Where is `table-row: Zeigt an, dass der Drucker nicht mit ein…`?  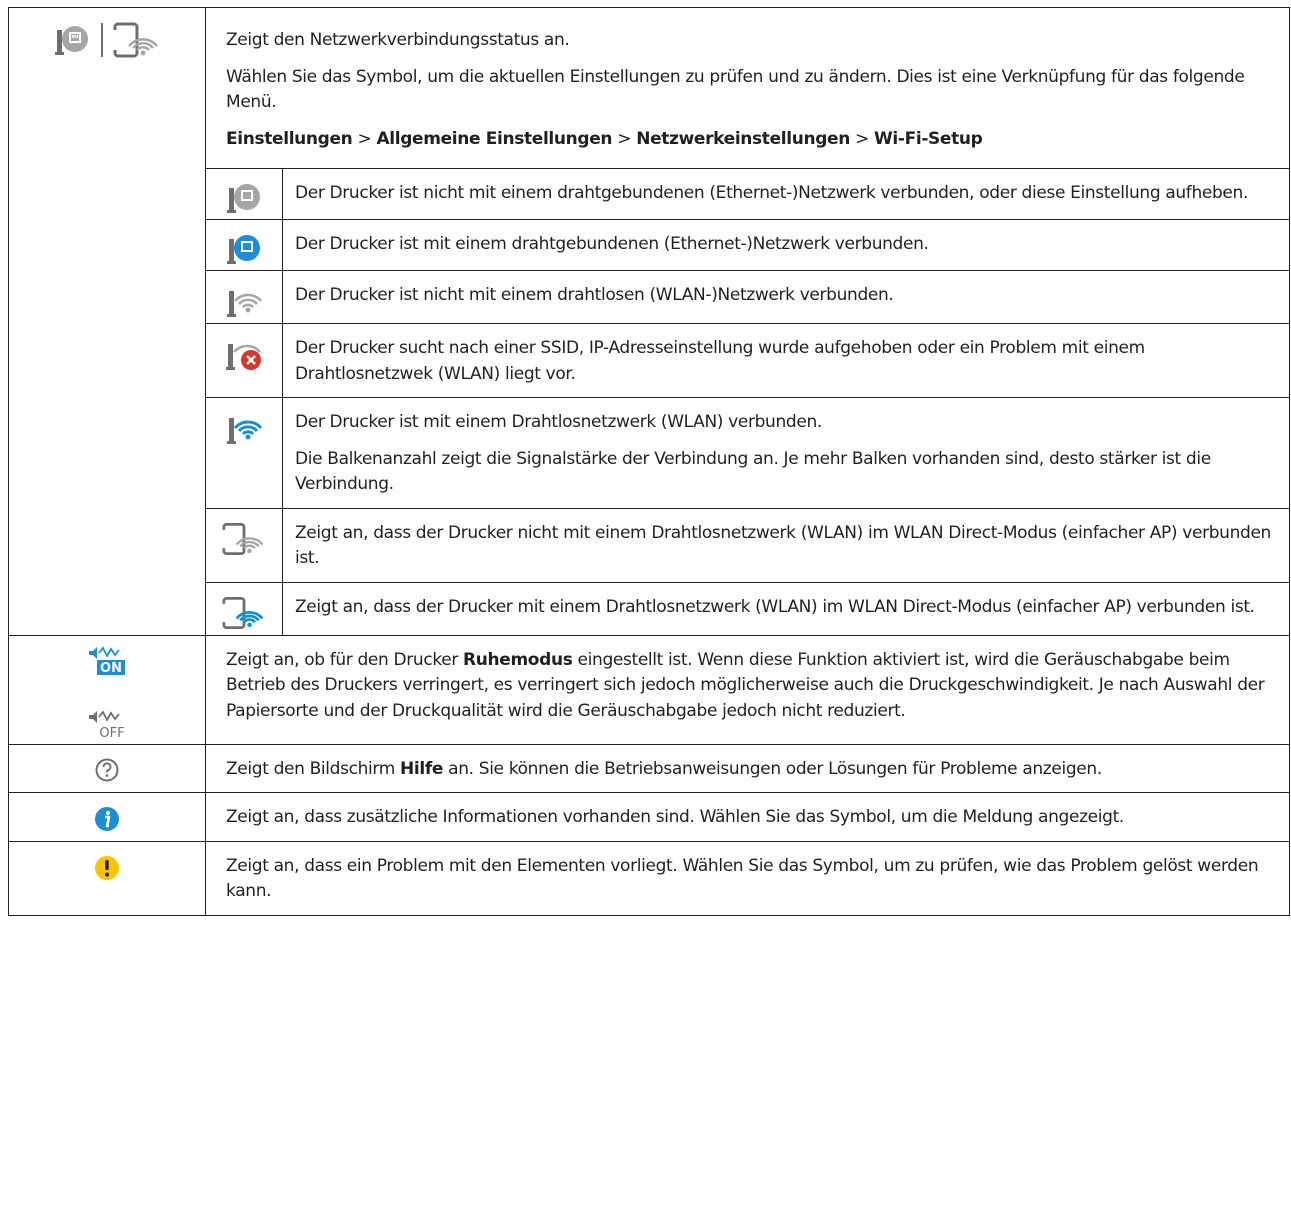 table-row: Zeigt an, dass der Drucker nicht mit ein… is located at coordinates (747, 544).